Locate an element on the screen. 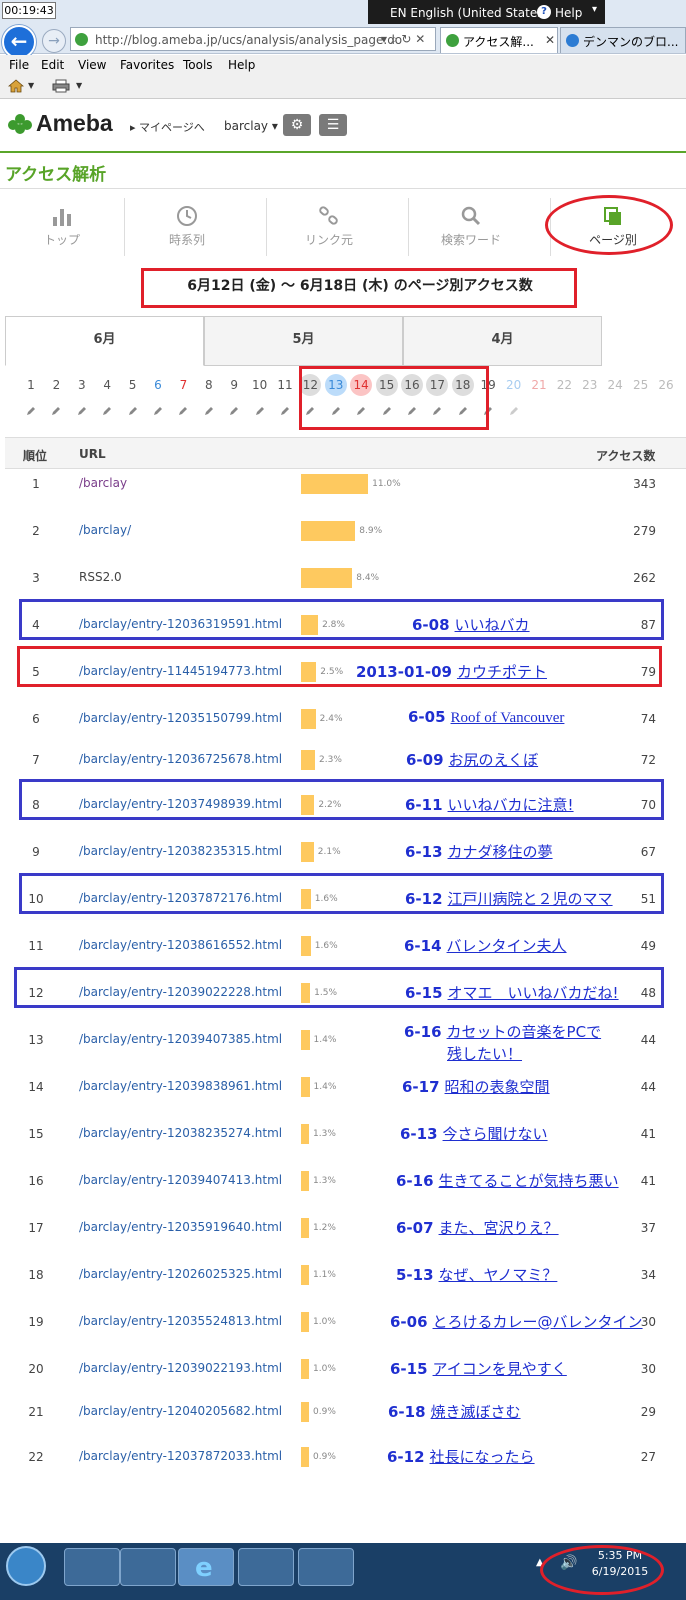  menu-button: ☰ is located at coordinates (333, 125).